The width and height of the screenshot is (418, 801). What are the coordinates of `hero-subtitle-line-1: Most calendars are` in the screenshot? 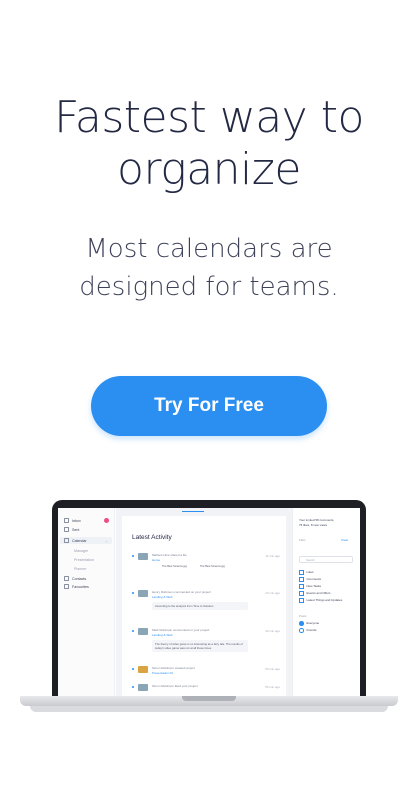 It's located at (209, 249).